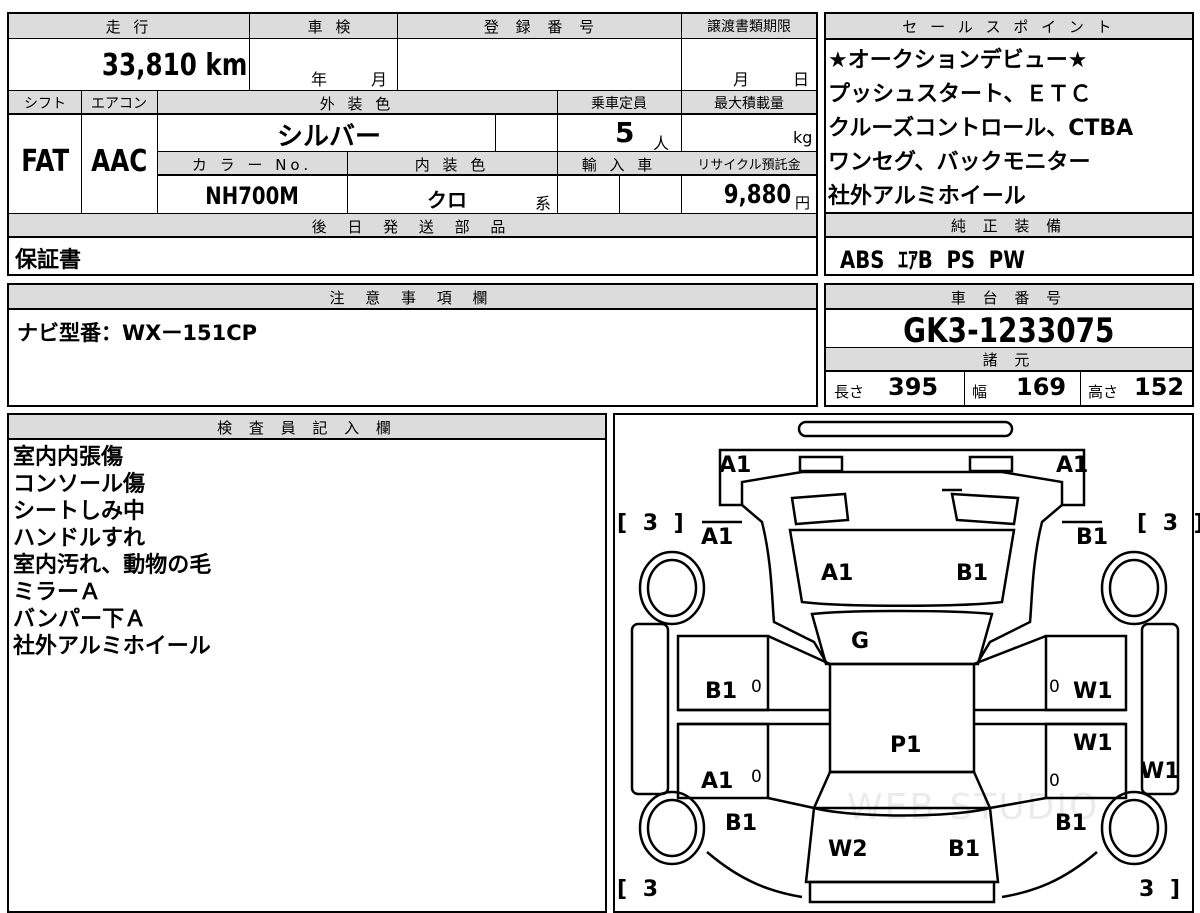 The width and height of the screenshot is (1200, 913). I want to click on code-side-right: W1, so click(1160, 771).